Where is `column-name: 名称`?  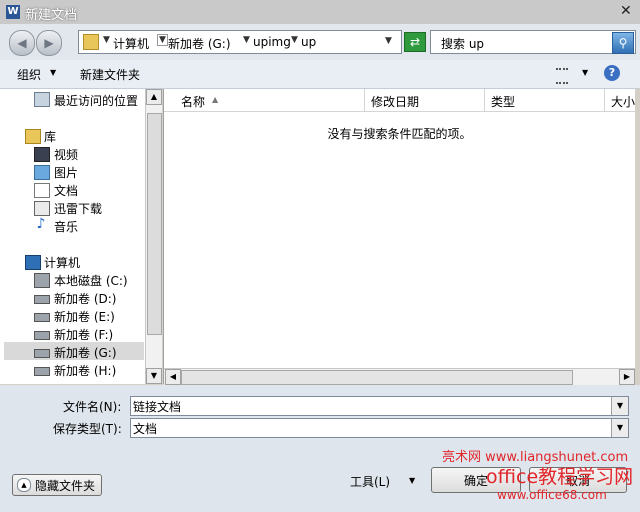 column-name: 名称 is located at coordinates (193, 101).